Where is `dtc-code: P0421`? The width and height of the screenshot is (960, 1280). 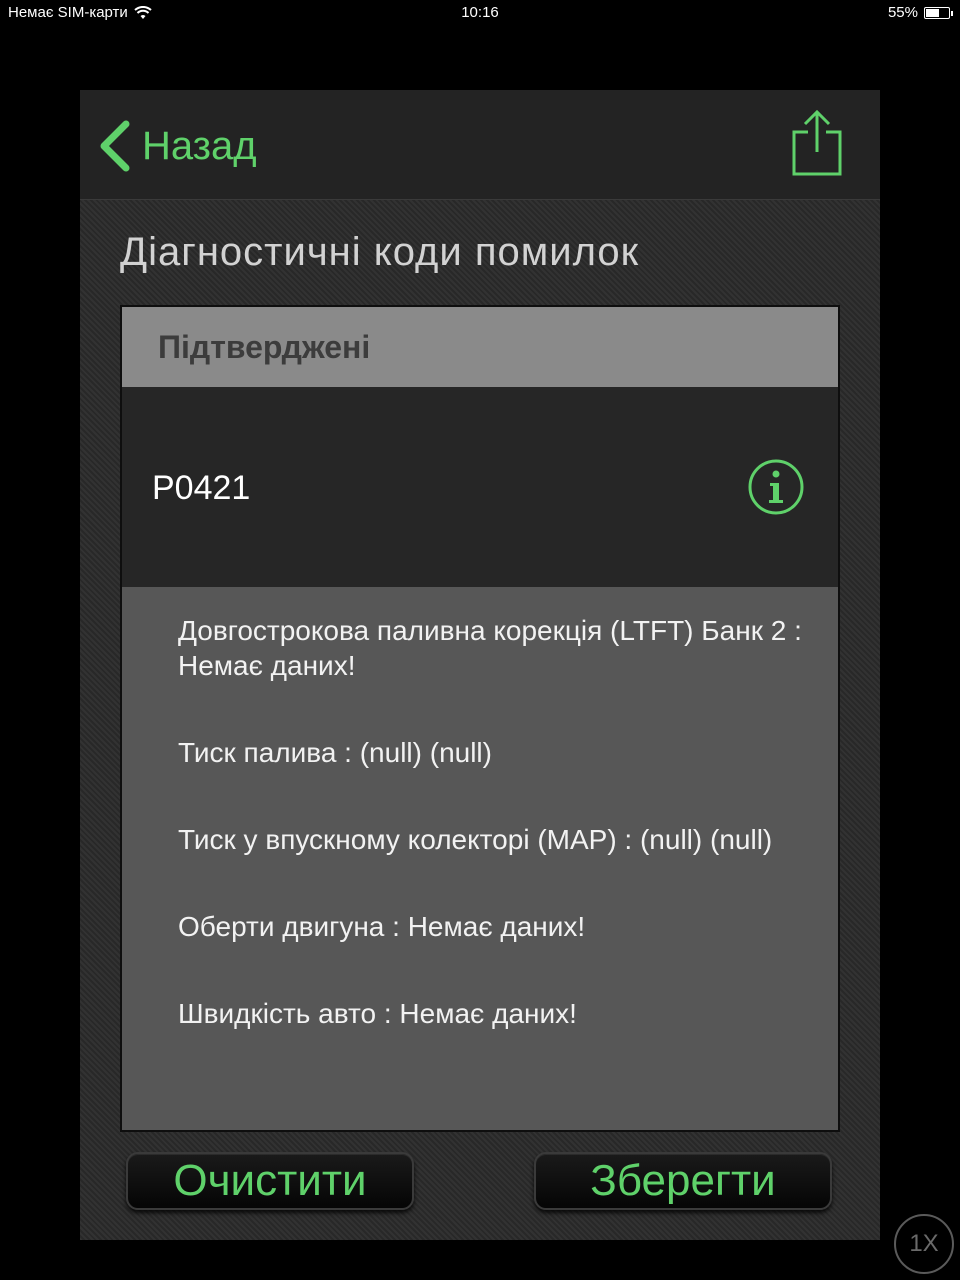 dtc-code: P0421 is located at coordinates (201, 488).